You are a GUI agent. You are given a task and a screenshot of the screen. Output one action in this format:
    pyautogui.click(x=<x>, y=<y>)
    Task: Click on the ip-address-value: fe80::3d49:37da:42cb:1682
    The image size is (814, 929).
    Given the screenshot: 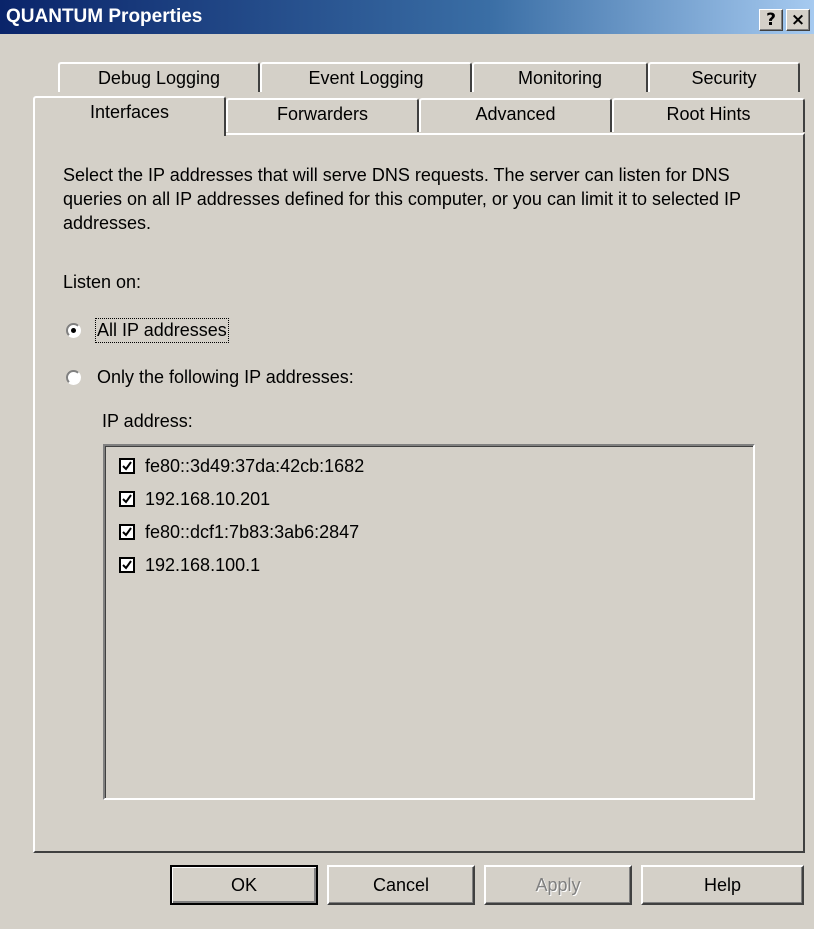 What is the action you would take?
    pyautogui.click(x=255, y=466)
    